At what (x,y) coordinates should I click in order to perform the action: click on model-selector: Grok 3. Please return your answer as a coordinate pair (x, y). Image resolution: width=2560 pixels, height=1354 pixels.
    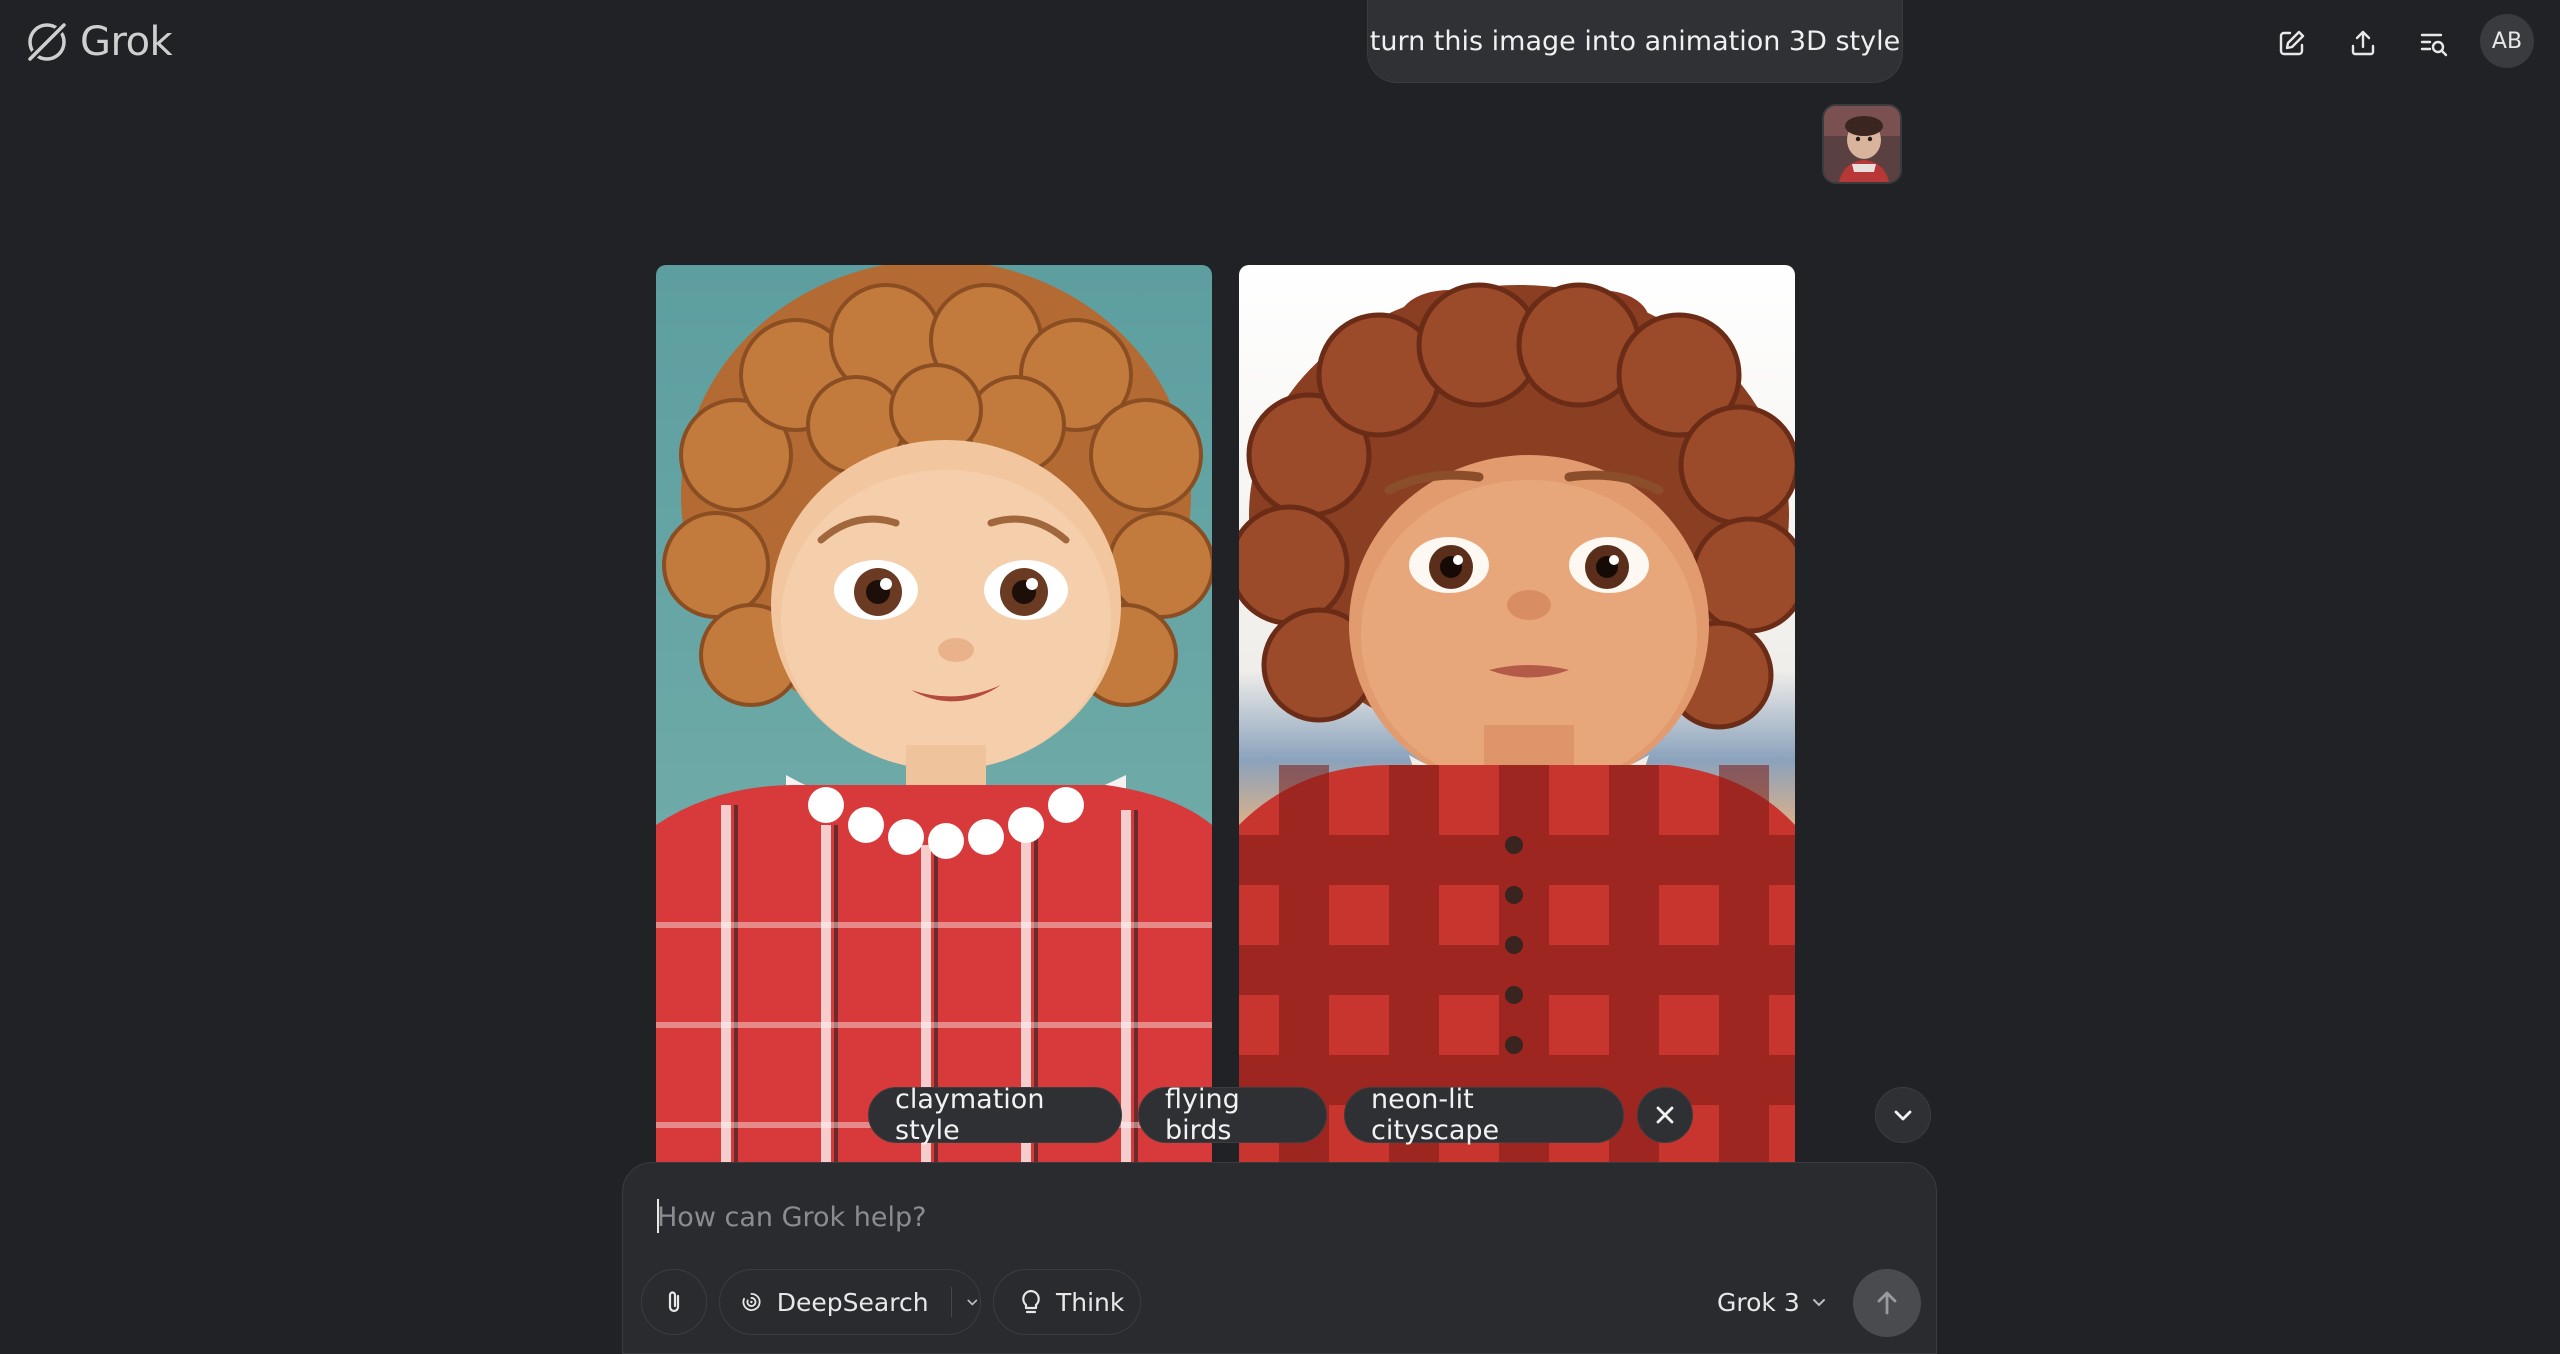
    Looking at the image, I should click on (1772, 1302).